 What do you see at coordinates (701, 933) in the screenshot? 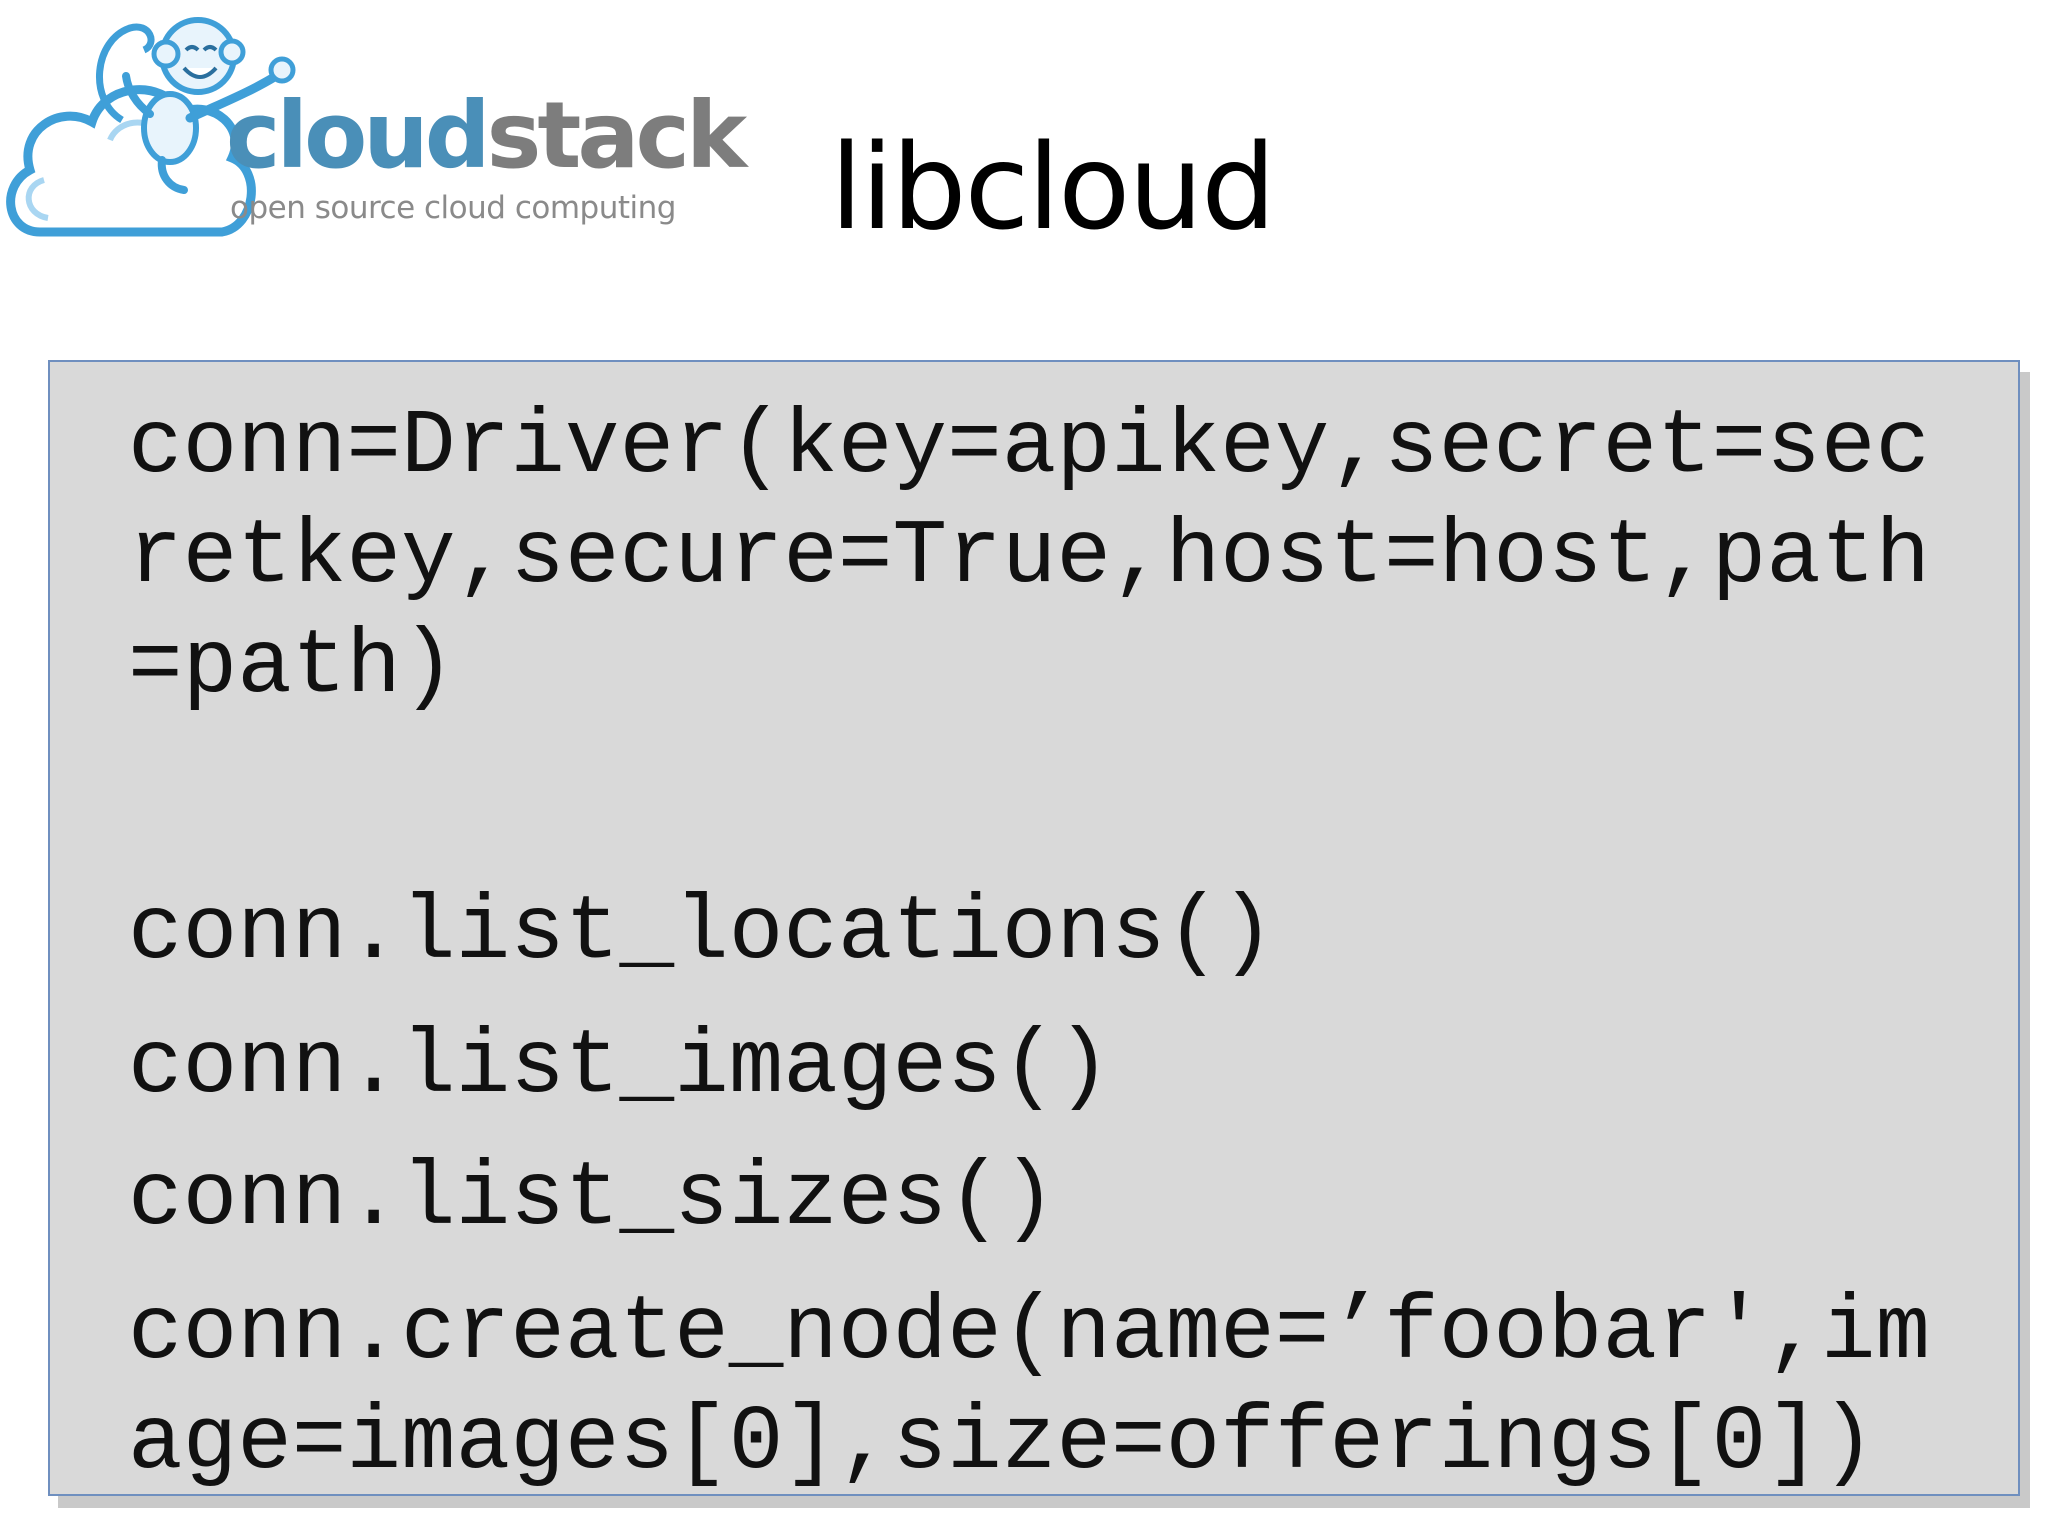
I see `code-line-4: conn.list_locations()` at bounding box center [701, 933].